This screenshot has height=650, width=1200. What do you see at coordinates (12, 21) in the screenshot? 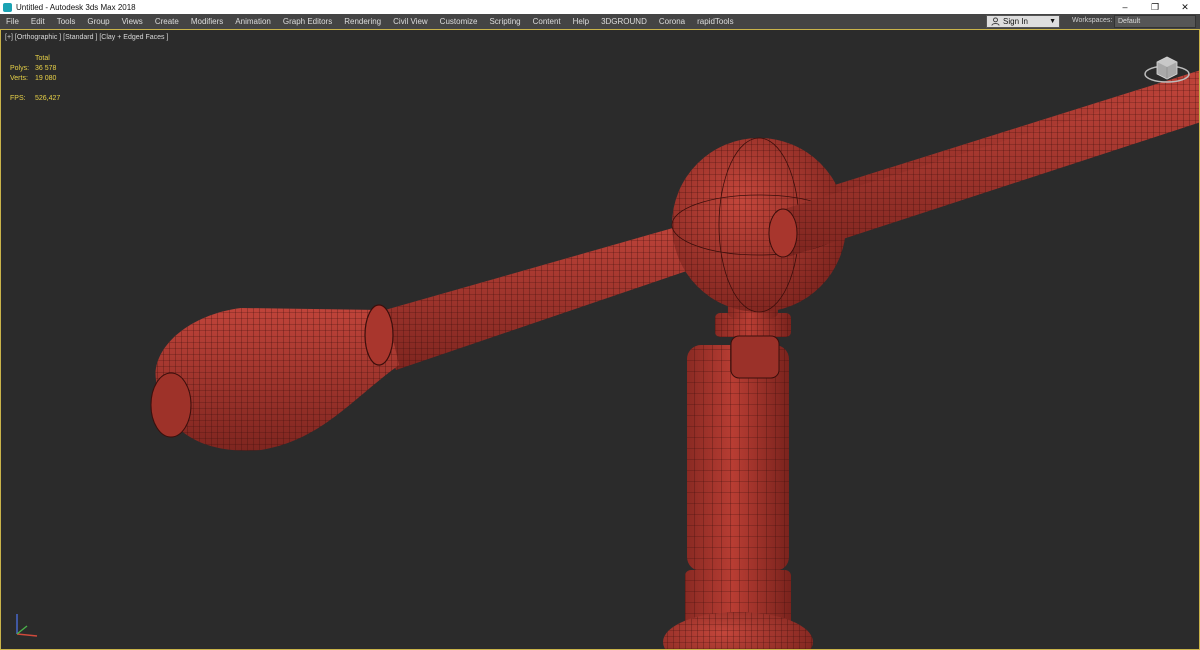
I see `menu-file: File` at bounding box center [12, 21].